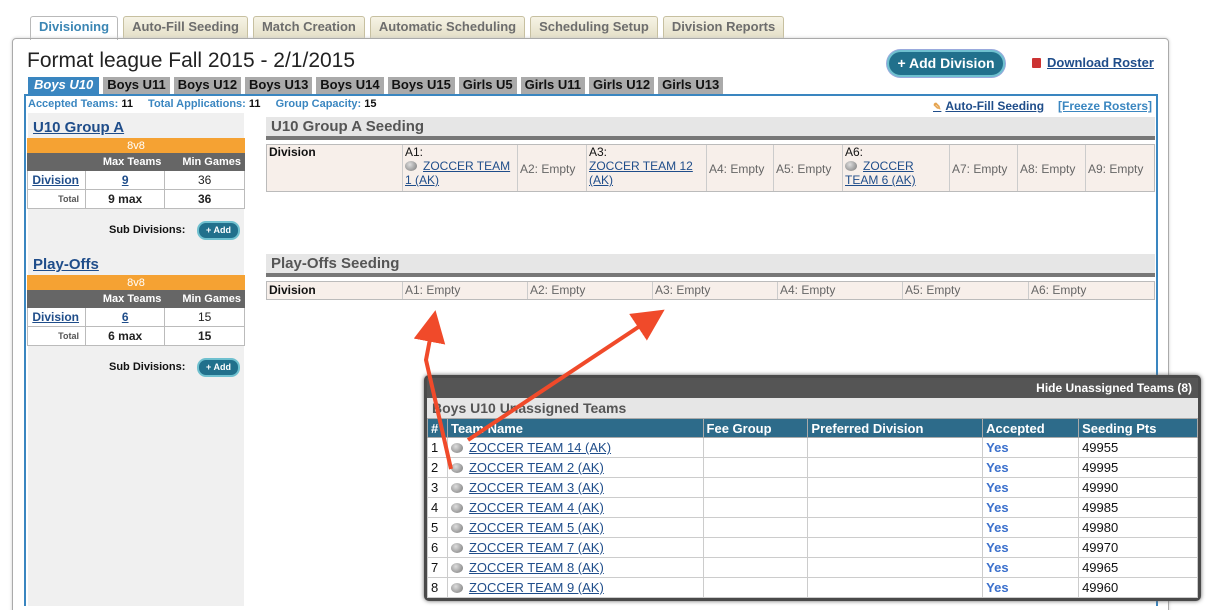  What do you see at coordinates (136, 85) in the screenshot?
I see `division-tab: Boys U11` at bounding box center [136, 85].